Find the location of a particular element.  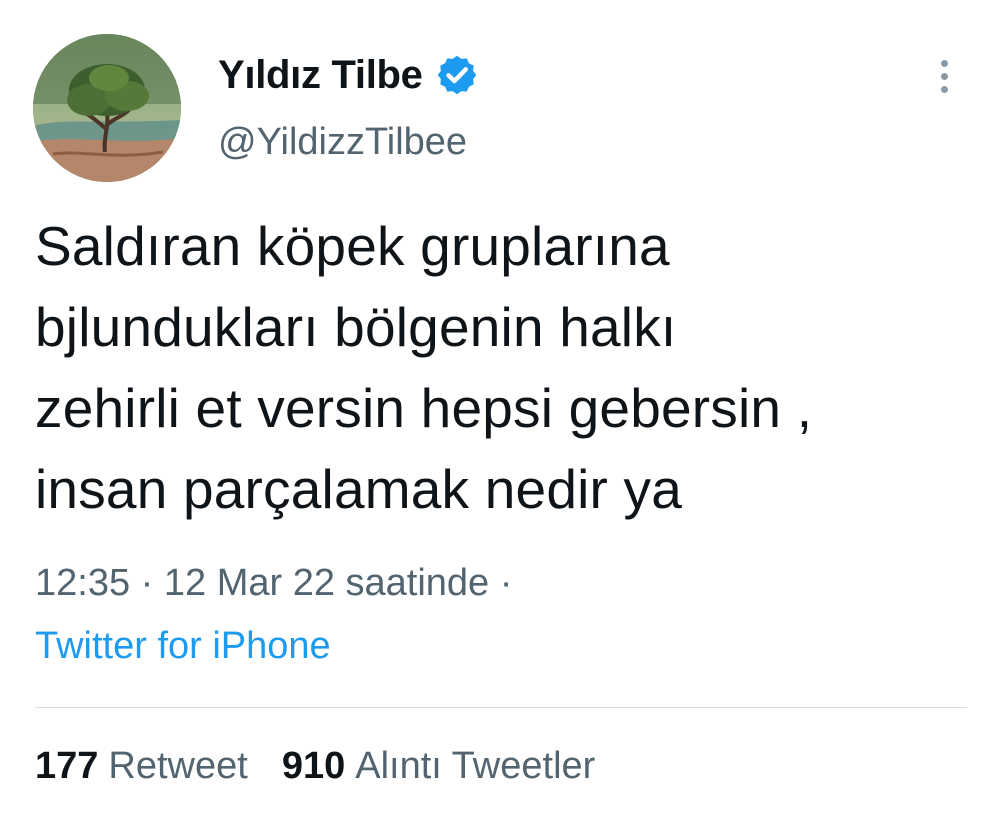

author-handle: @YildizzTilbee is located at coordinates (342, 142).